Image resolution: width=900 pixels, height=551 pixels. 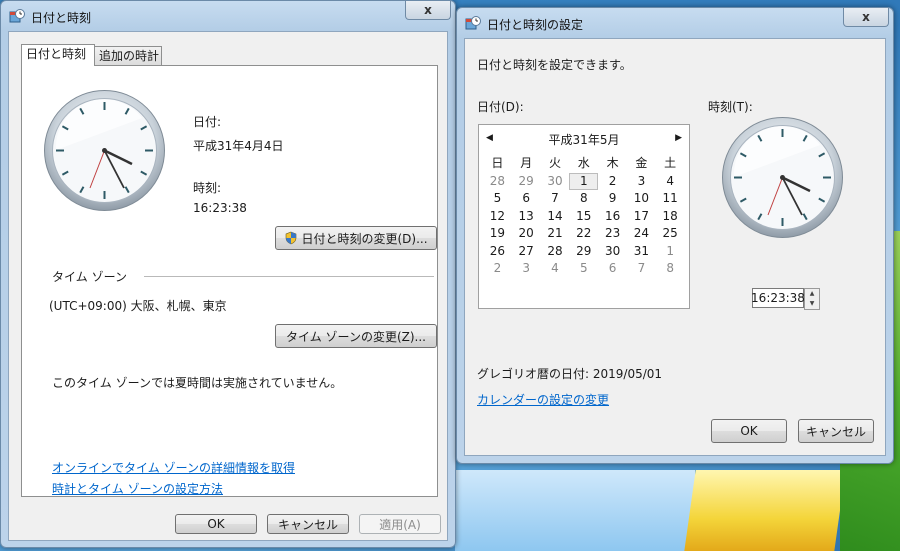 I want to click on weekday-header: 土, so click(x=670, y=163).